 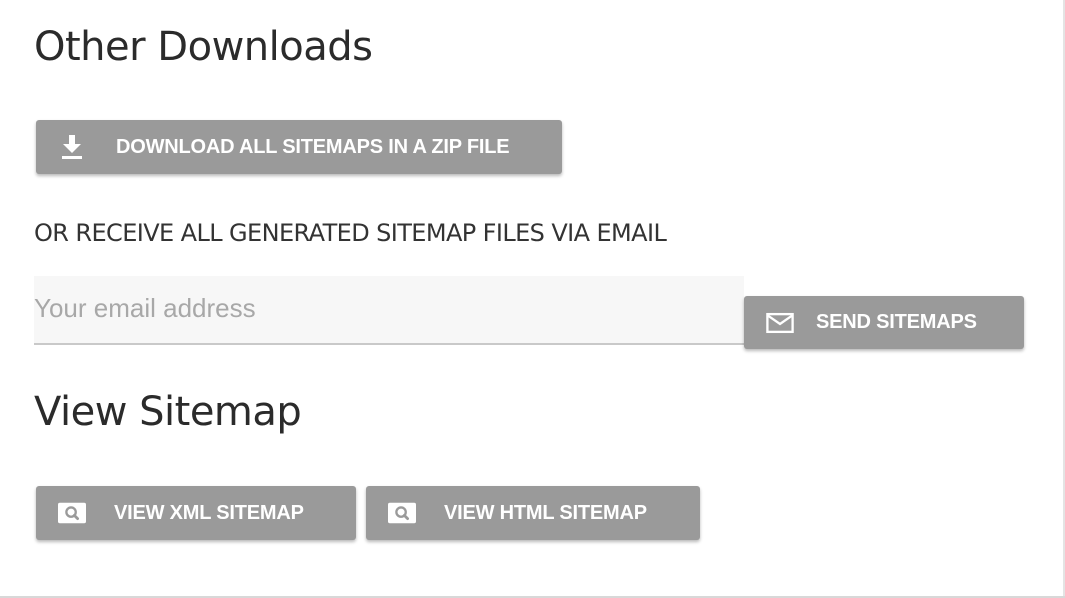 What do you see at coordinates (203, 47) in the screenshot?
I see `other-downloads-heading: Other Downloads` at bounding box center [203, 47].